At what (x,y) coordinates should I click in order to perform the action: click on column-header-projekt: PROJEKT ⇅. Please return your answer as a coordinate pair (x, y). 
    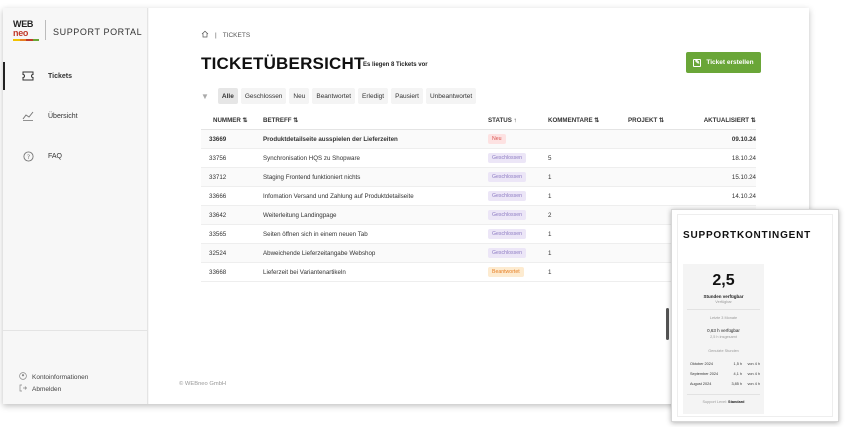
    Looking at the image, I should click on (658, 120).